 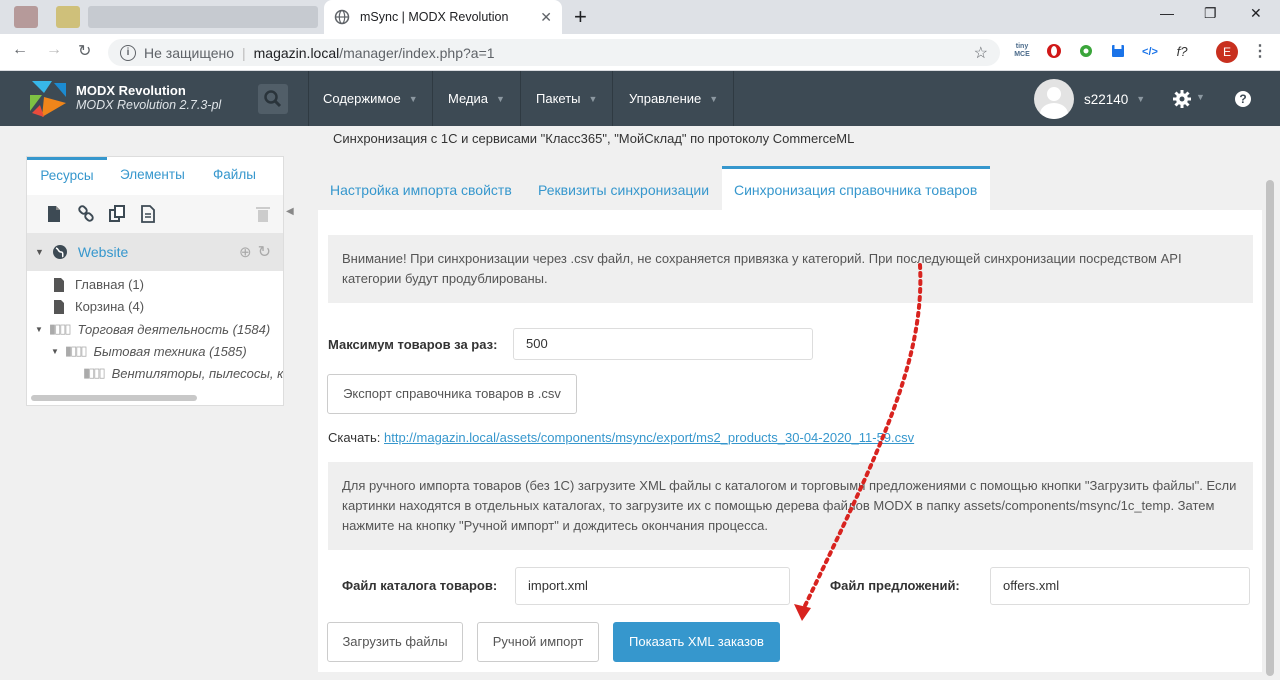 I want to click on menu-dots-icon: ⋮, so click(x=1260, y=51).